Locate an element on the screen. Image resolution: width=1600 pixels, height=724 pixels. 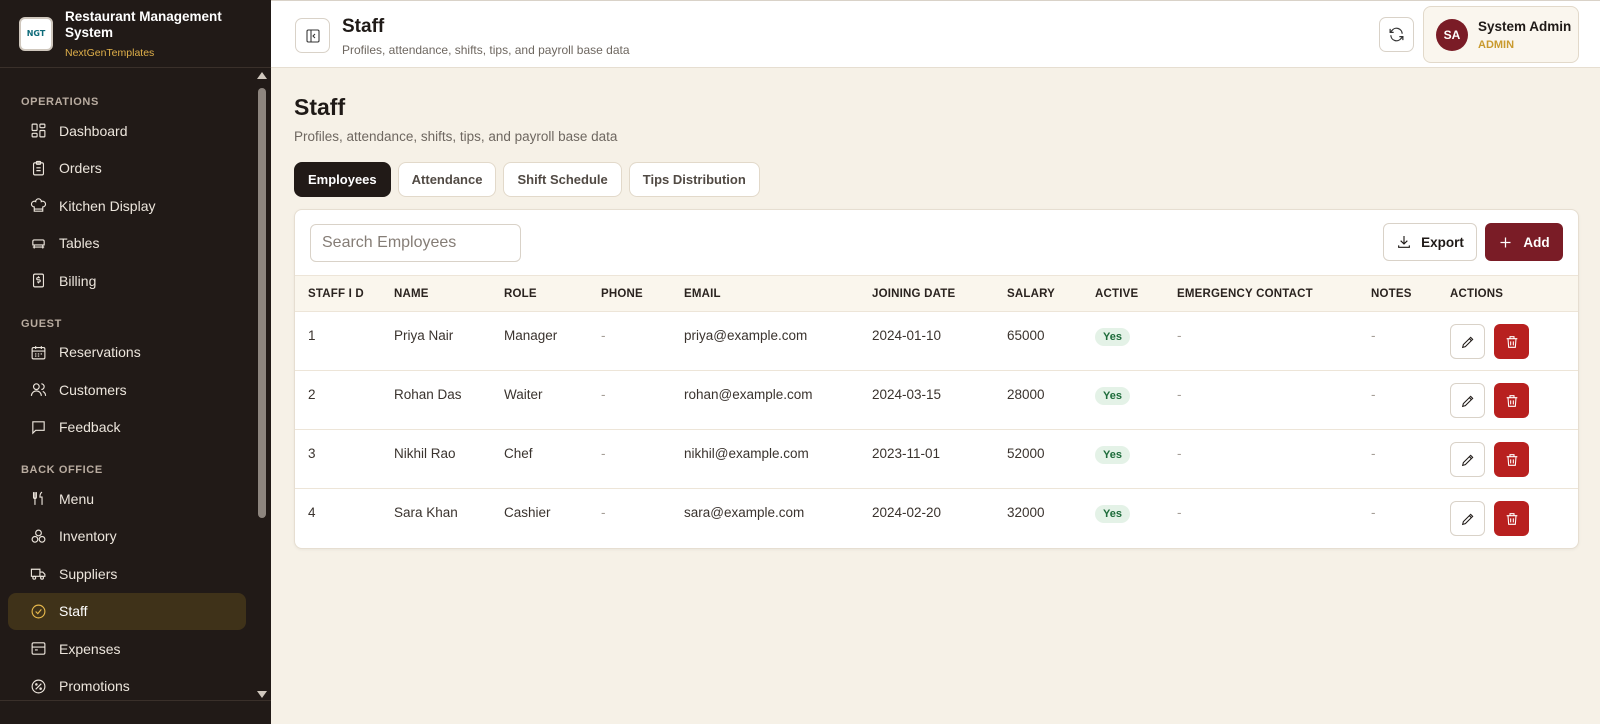
cell-joining-date: 2023-11-01 is located at coordinates (906, 453).